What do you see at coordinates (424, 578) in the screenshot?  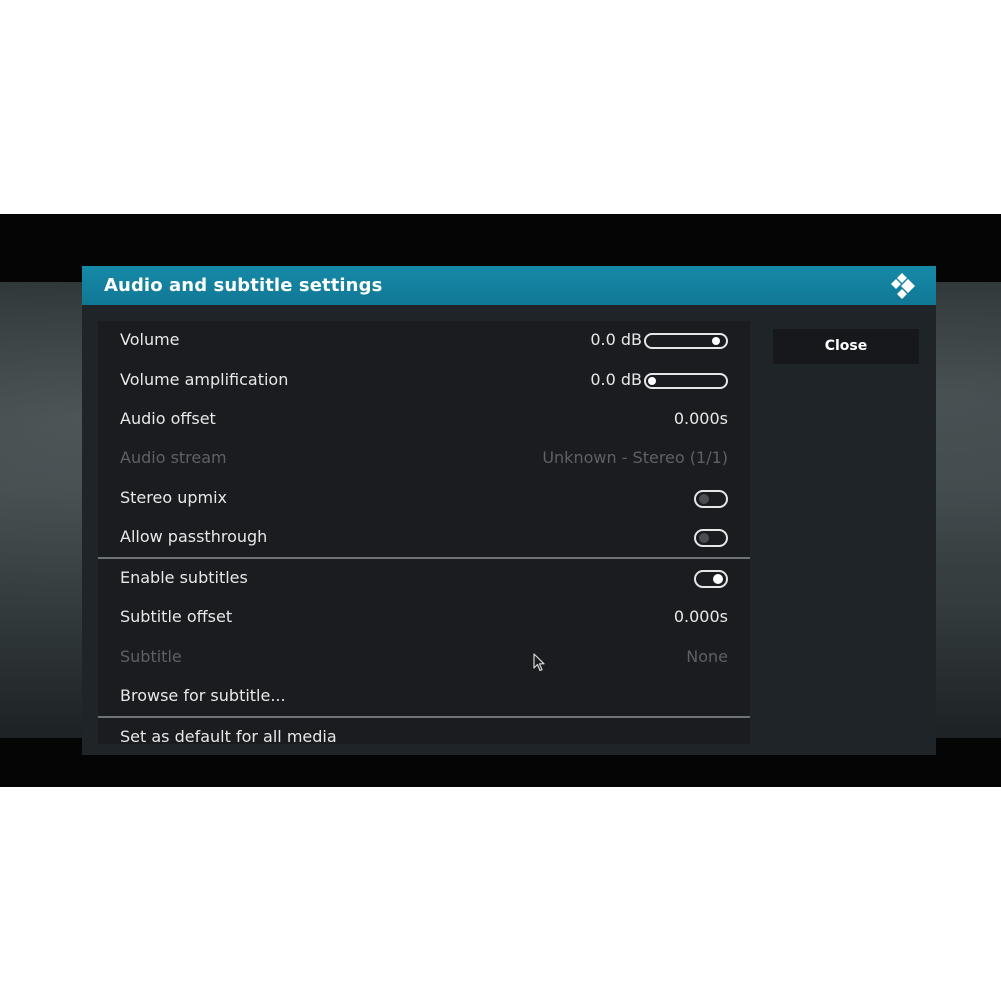 I see `setting-enable-subtitles: Enable subtitles` at bounding box center [424, 578].